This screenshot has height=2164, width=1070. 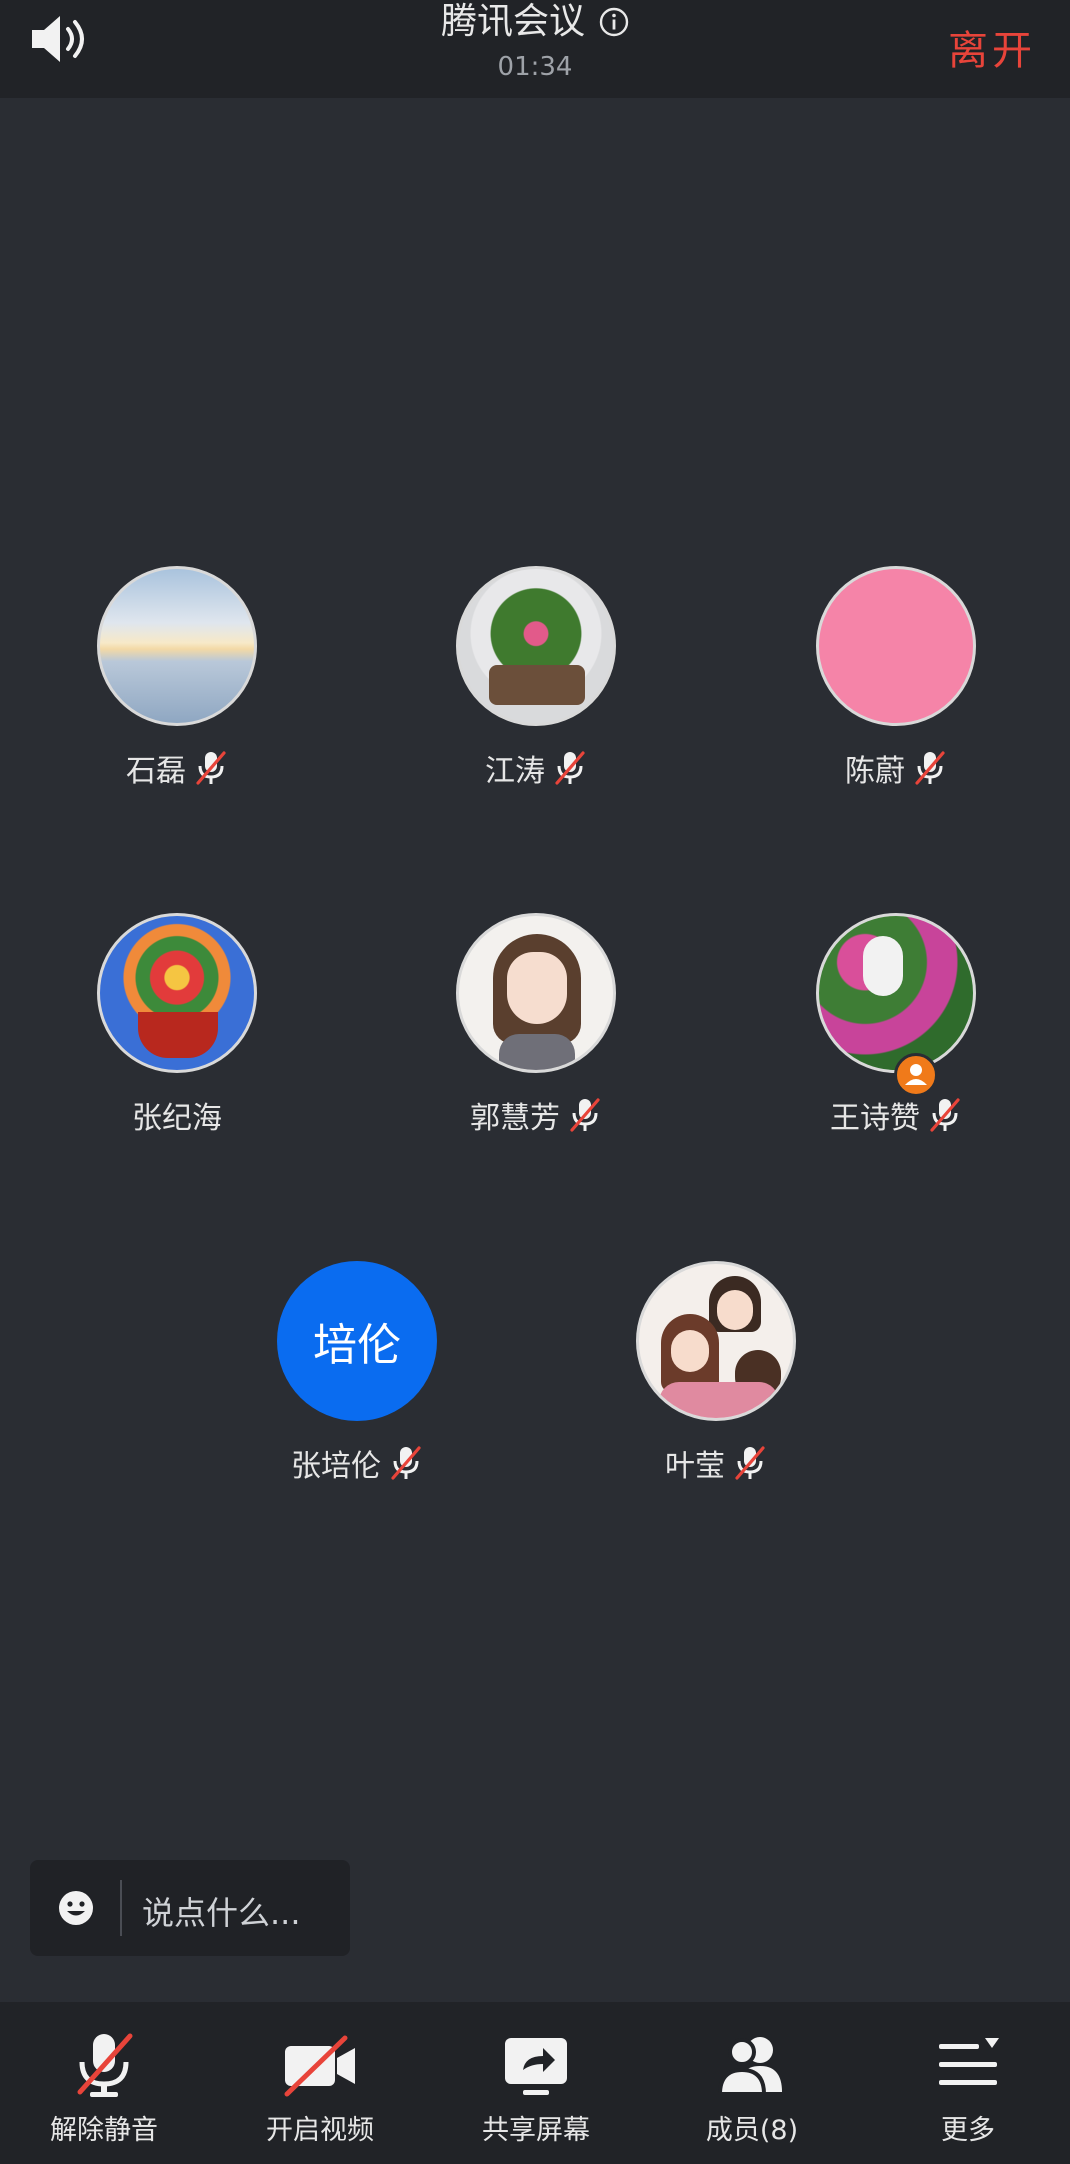 What do you see at coordinates (968, 2130) in the screenshot?
I see `more-label: 更多` at bounding box center [968, 2130].